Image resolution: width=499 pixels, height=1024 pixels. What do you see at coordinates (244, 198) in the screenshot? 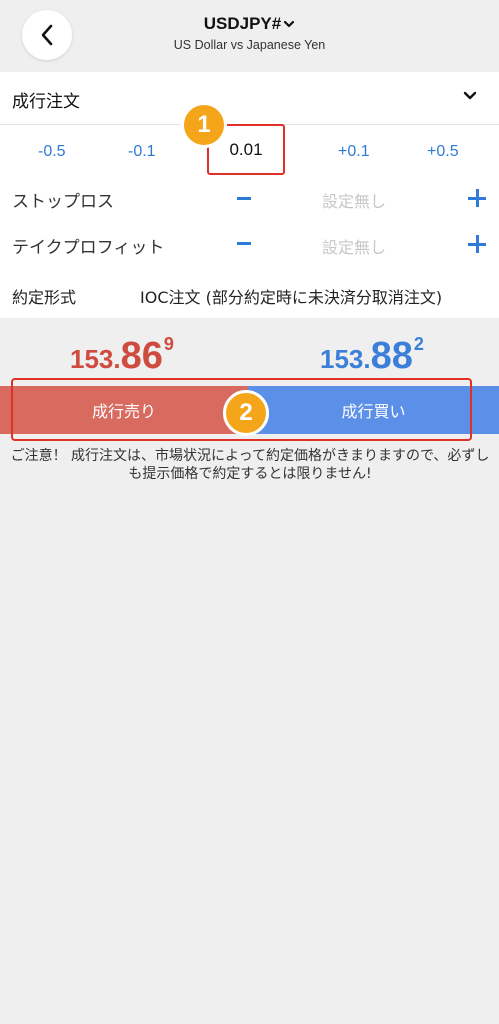
I see `stop-loss-minus-button` at bounding box center [244, 198].